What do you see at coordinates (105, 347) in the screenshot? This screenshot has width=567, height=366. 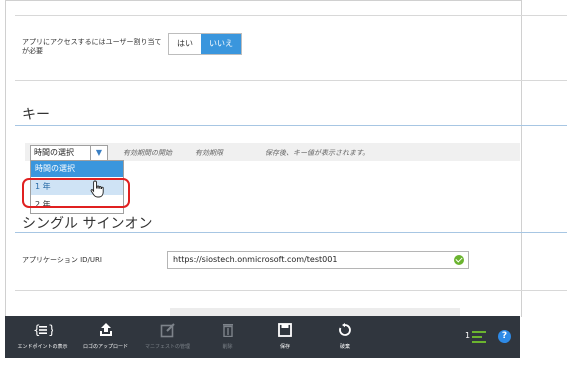 I see `upload-logo-label: ロゴのアップロード` at bounding box center [105, 347].